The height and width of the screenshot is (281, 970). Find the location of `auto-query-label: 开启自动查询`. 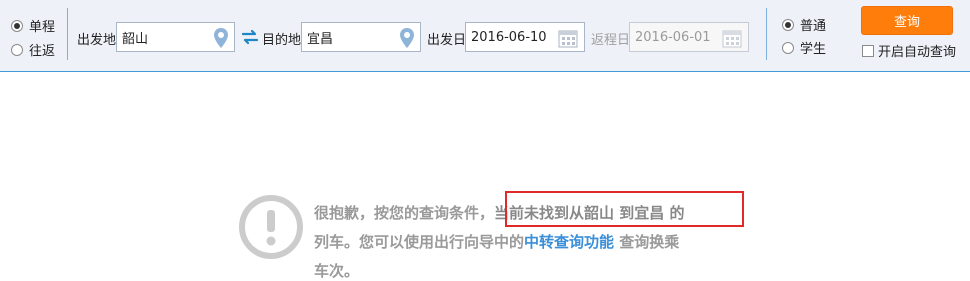

auto-query-label: 开启自动查询 is located at coordinates (917, 52).